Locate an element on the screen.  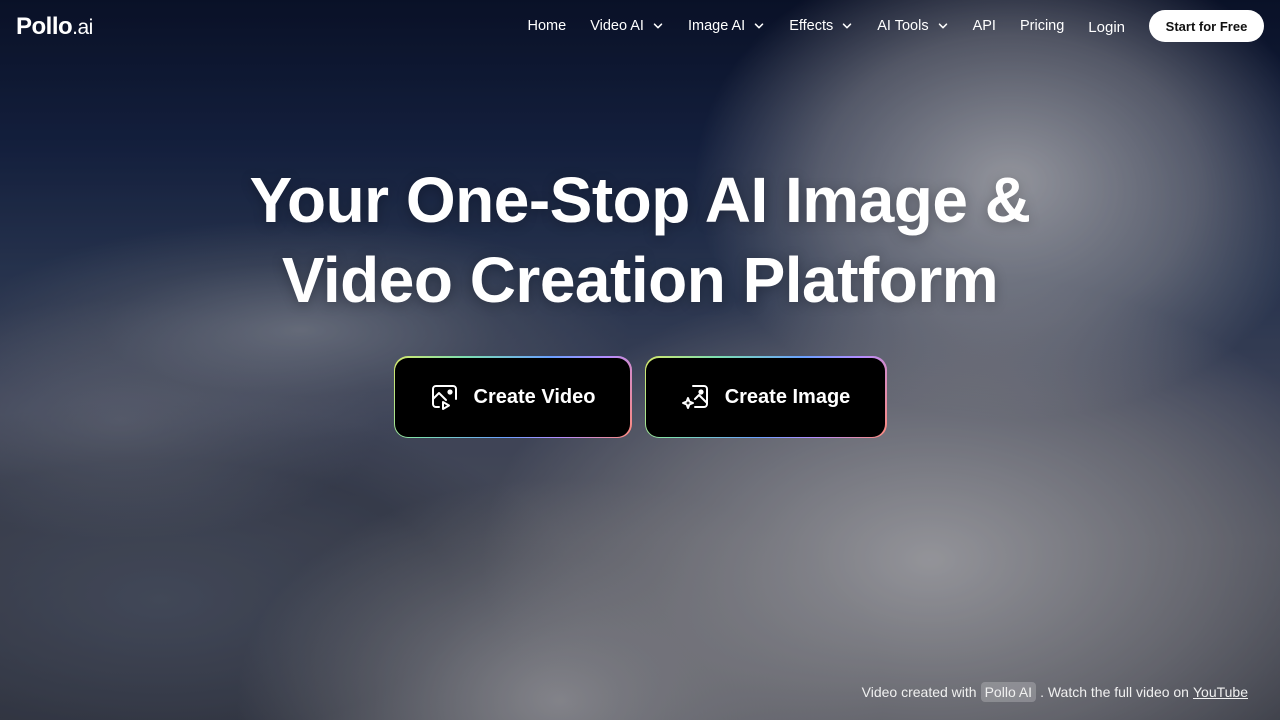
nav-pricing-label: Pricing is located at coordinates (1042, 26).